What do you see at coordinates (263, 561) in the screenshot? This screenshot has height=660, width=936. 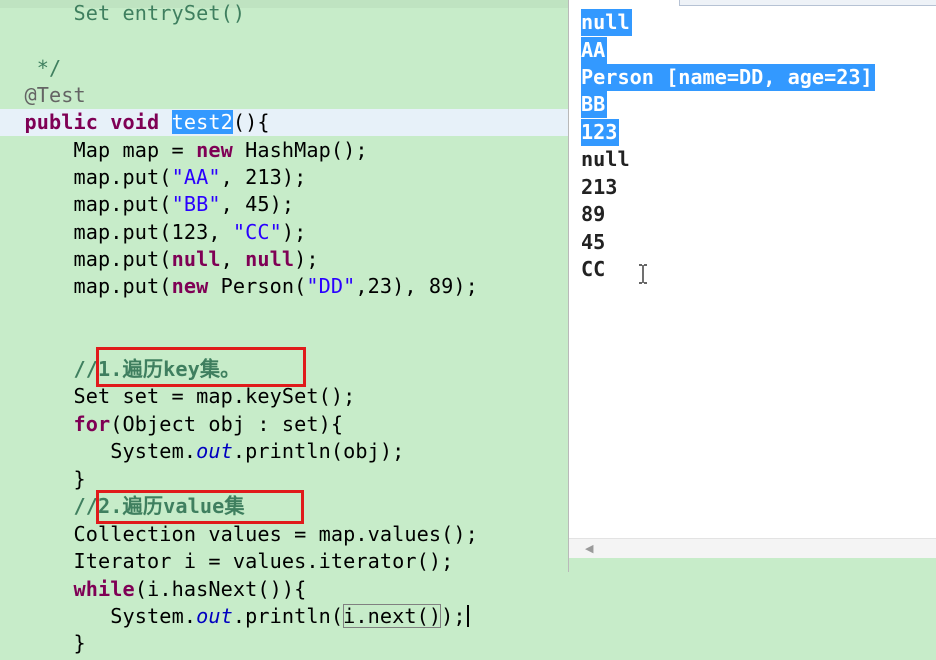 I see `iterator-decl: Iterator i = values.iterator();` at bounding box center [263, 561].